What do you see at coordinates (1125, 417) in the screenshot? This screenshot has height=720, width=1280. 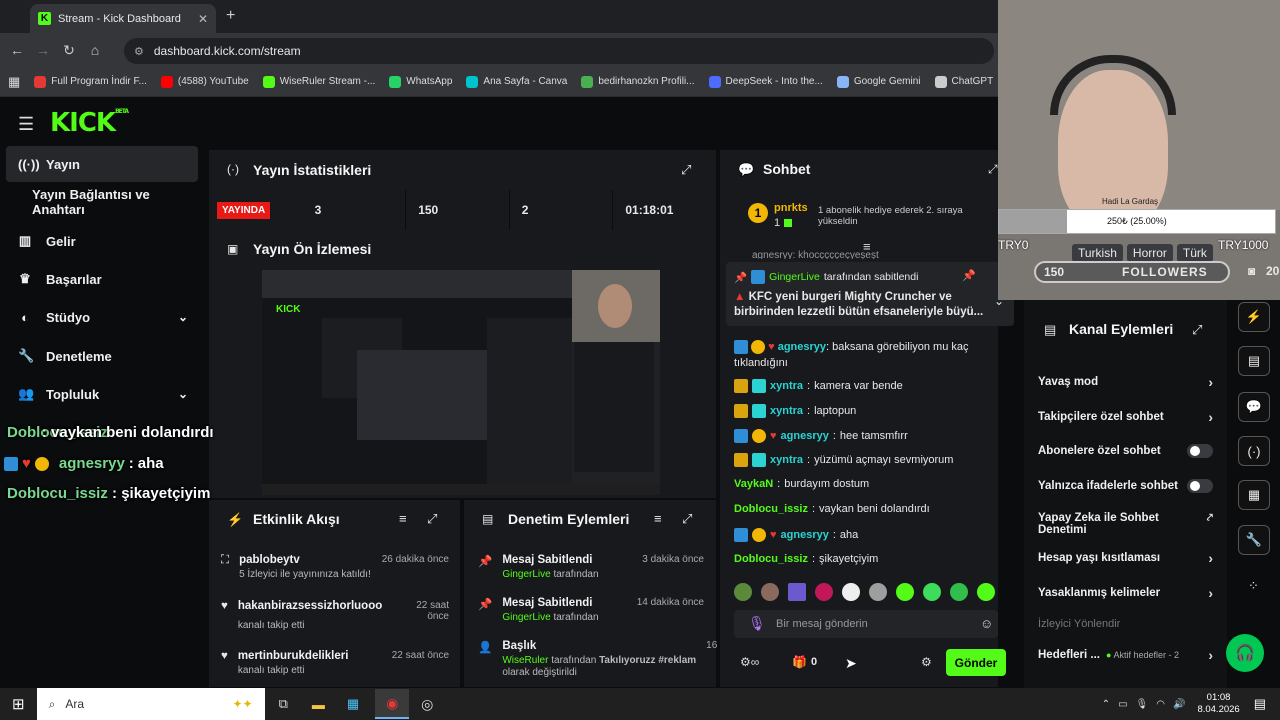 I see `followers-only-item: Takipçilere özel sohbet ›` at bounding box center [1125, 417].